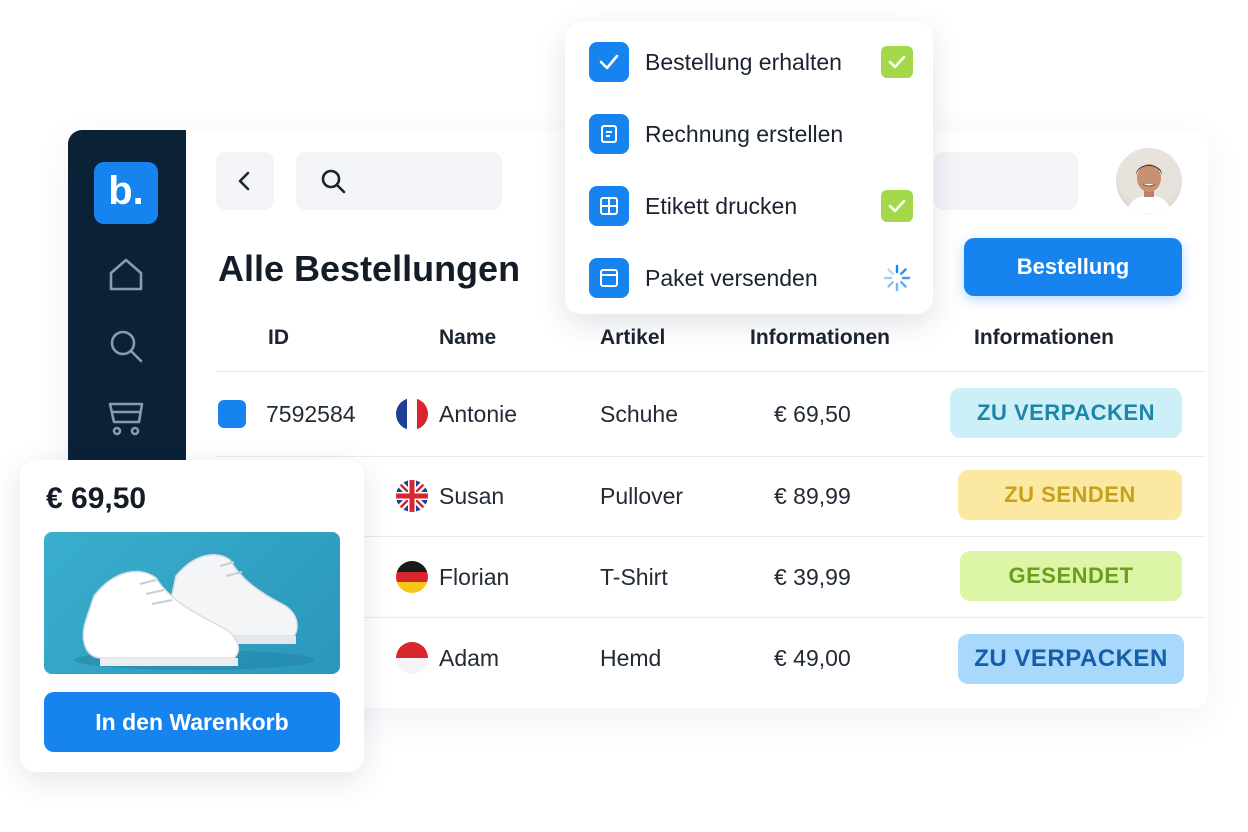  What do you see at coordinates (96, 498) in the screenshot?
I see `product-price: € 69,50` at bounding box center [96, 498].